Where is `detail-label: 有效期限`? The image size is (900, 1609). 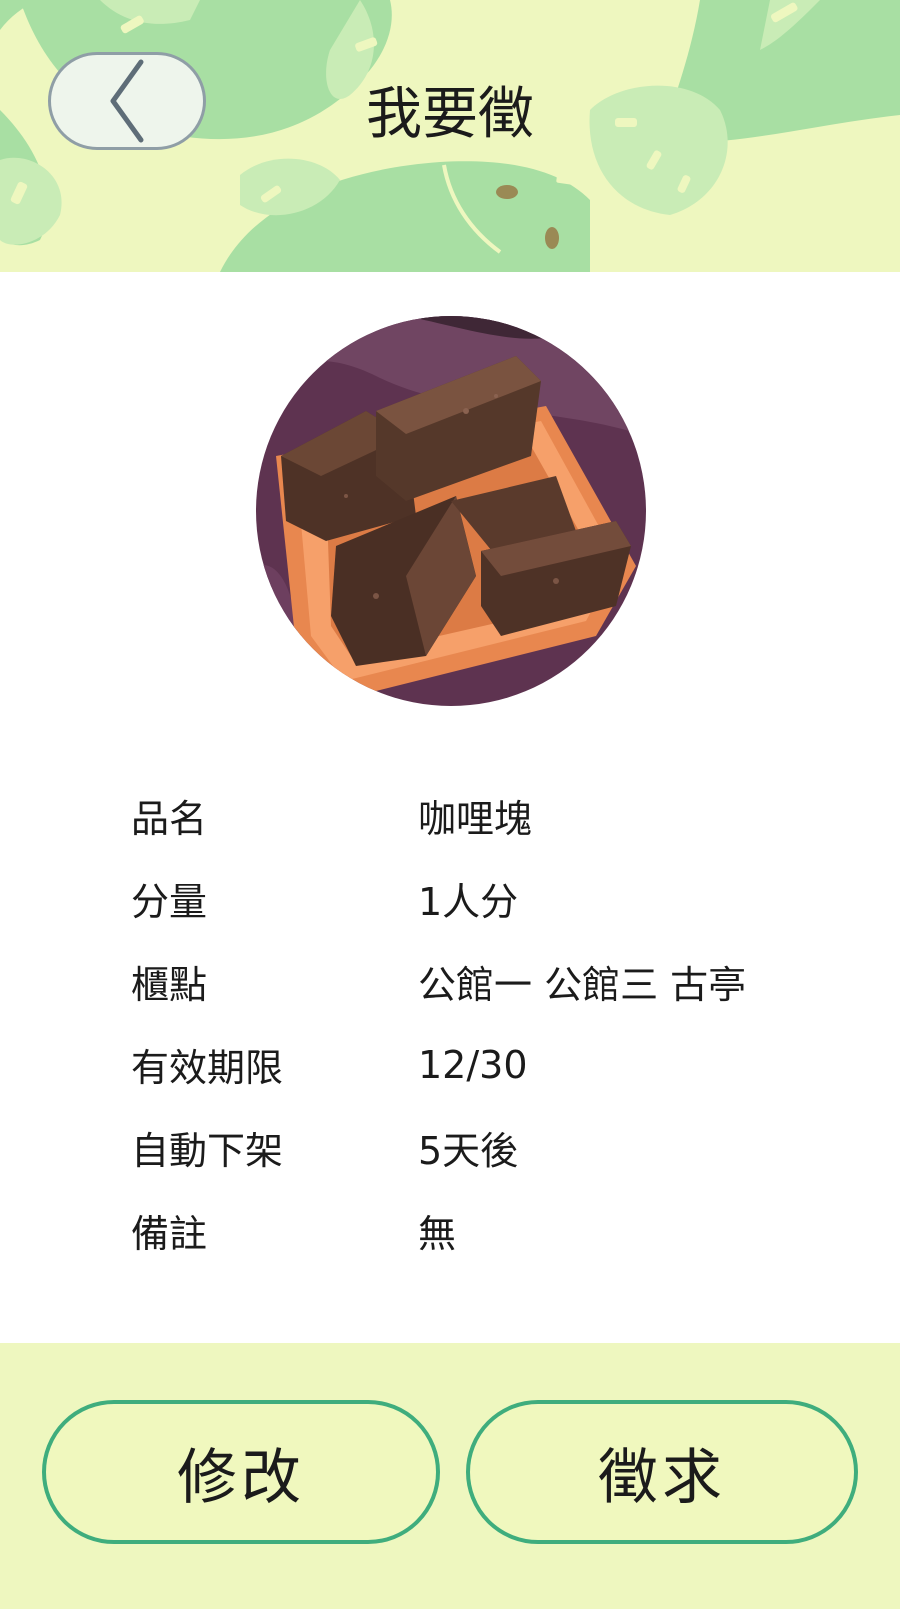 detail-label: 有效期限 is located at coordinates (207, 1068).